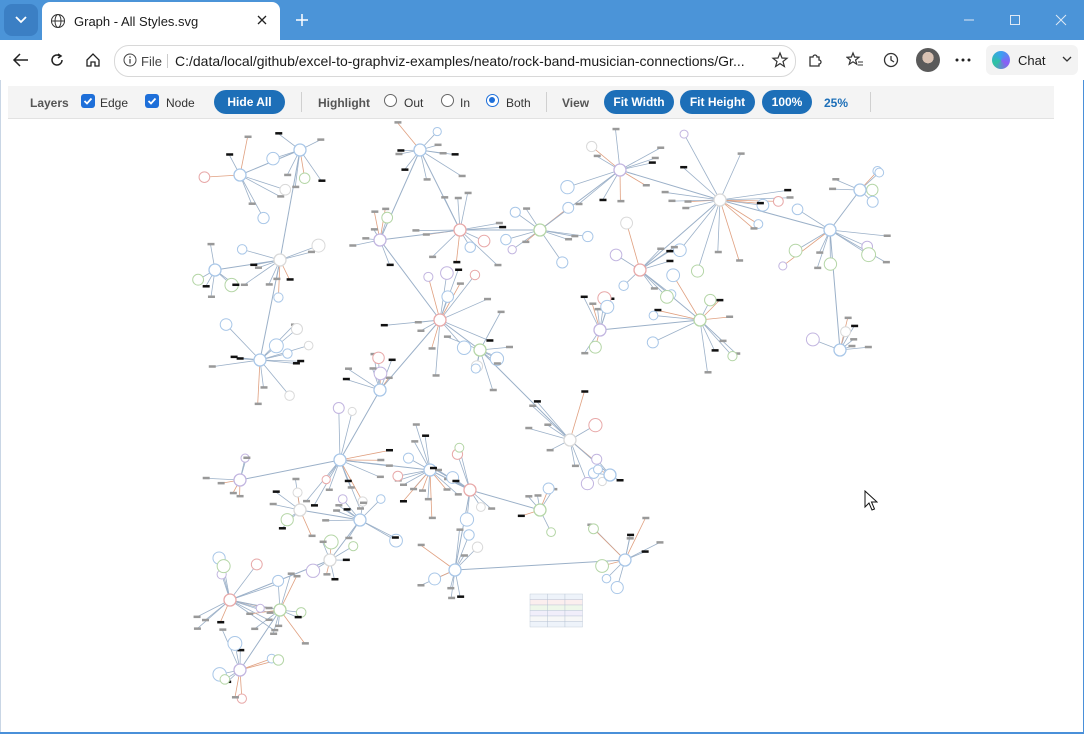 The width and height of the screenshot is (1084, 734). What do you see at coordinates (249, 102) in the screenshot?
I see `hide-all-button: Hide All` at bounding box center [249, 102].